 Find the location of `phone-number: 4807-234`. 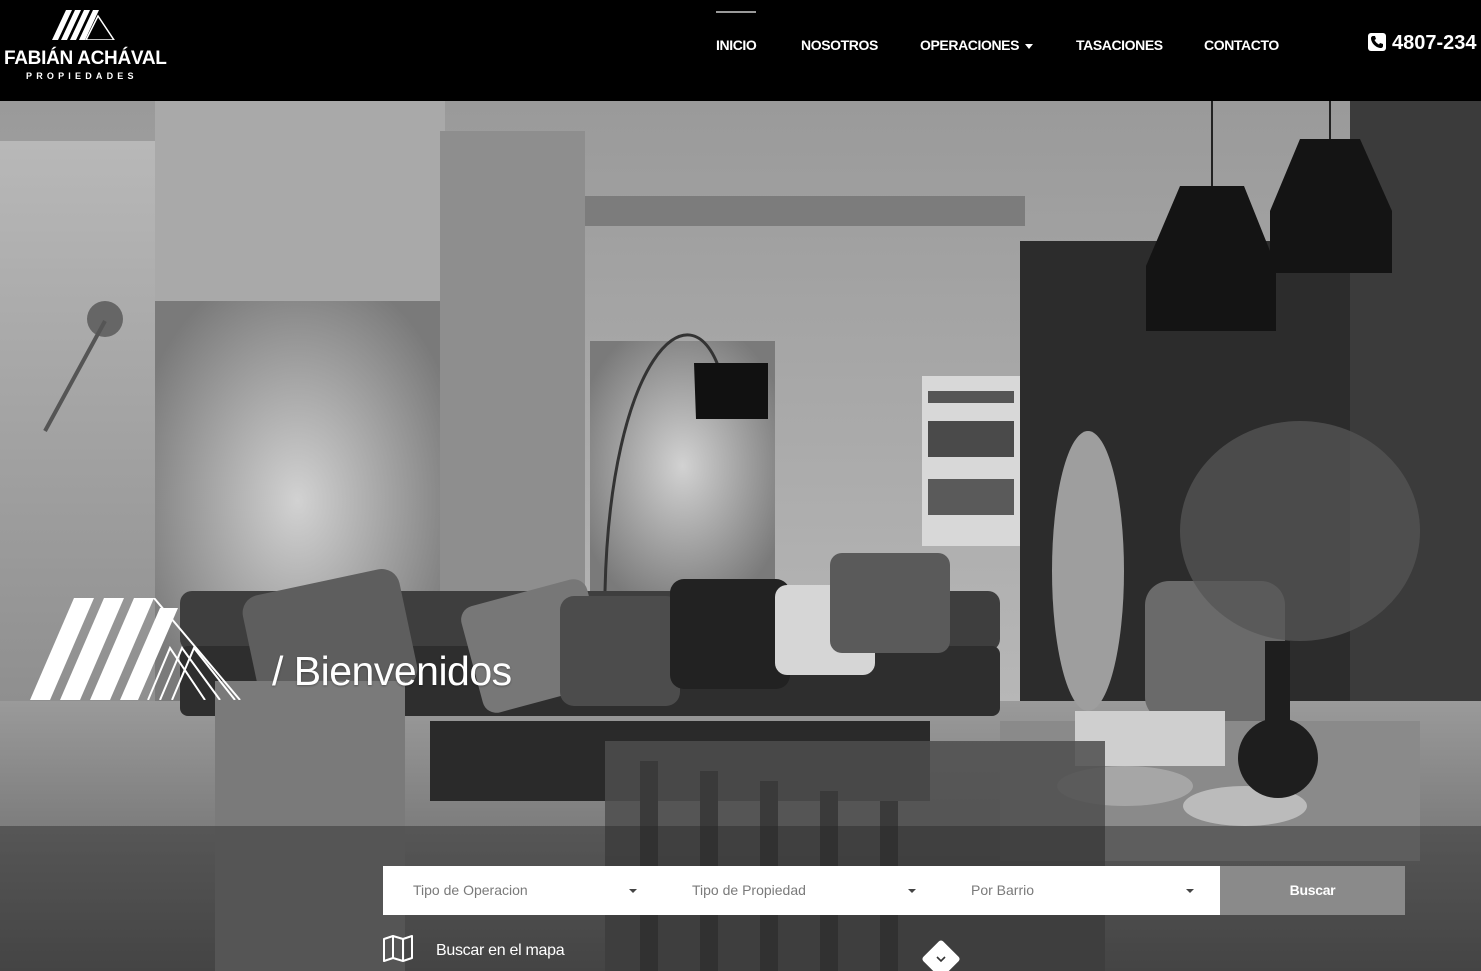

phone-number: 4807-234 is located at coordinates (1422, 43).